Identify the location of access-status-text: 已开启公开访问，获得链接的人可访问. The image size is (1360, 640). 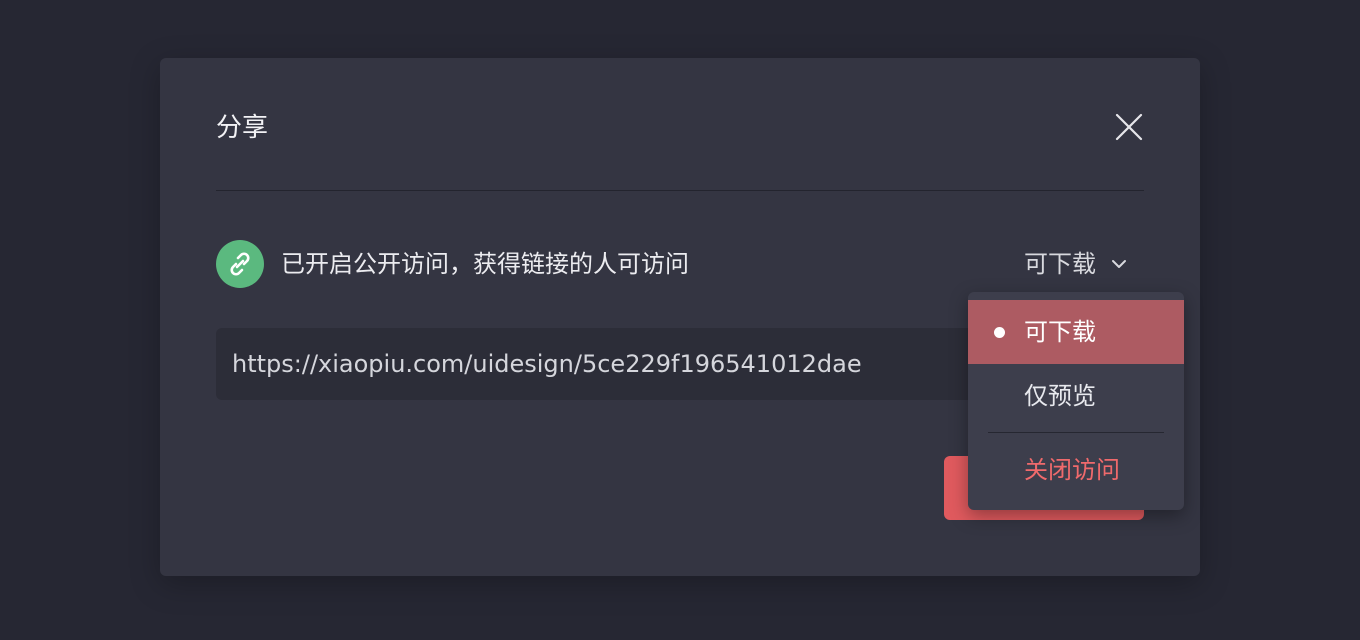
(485, 264).